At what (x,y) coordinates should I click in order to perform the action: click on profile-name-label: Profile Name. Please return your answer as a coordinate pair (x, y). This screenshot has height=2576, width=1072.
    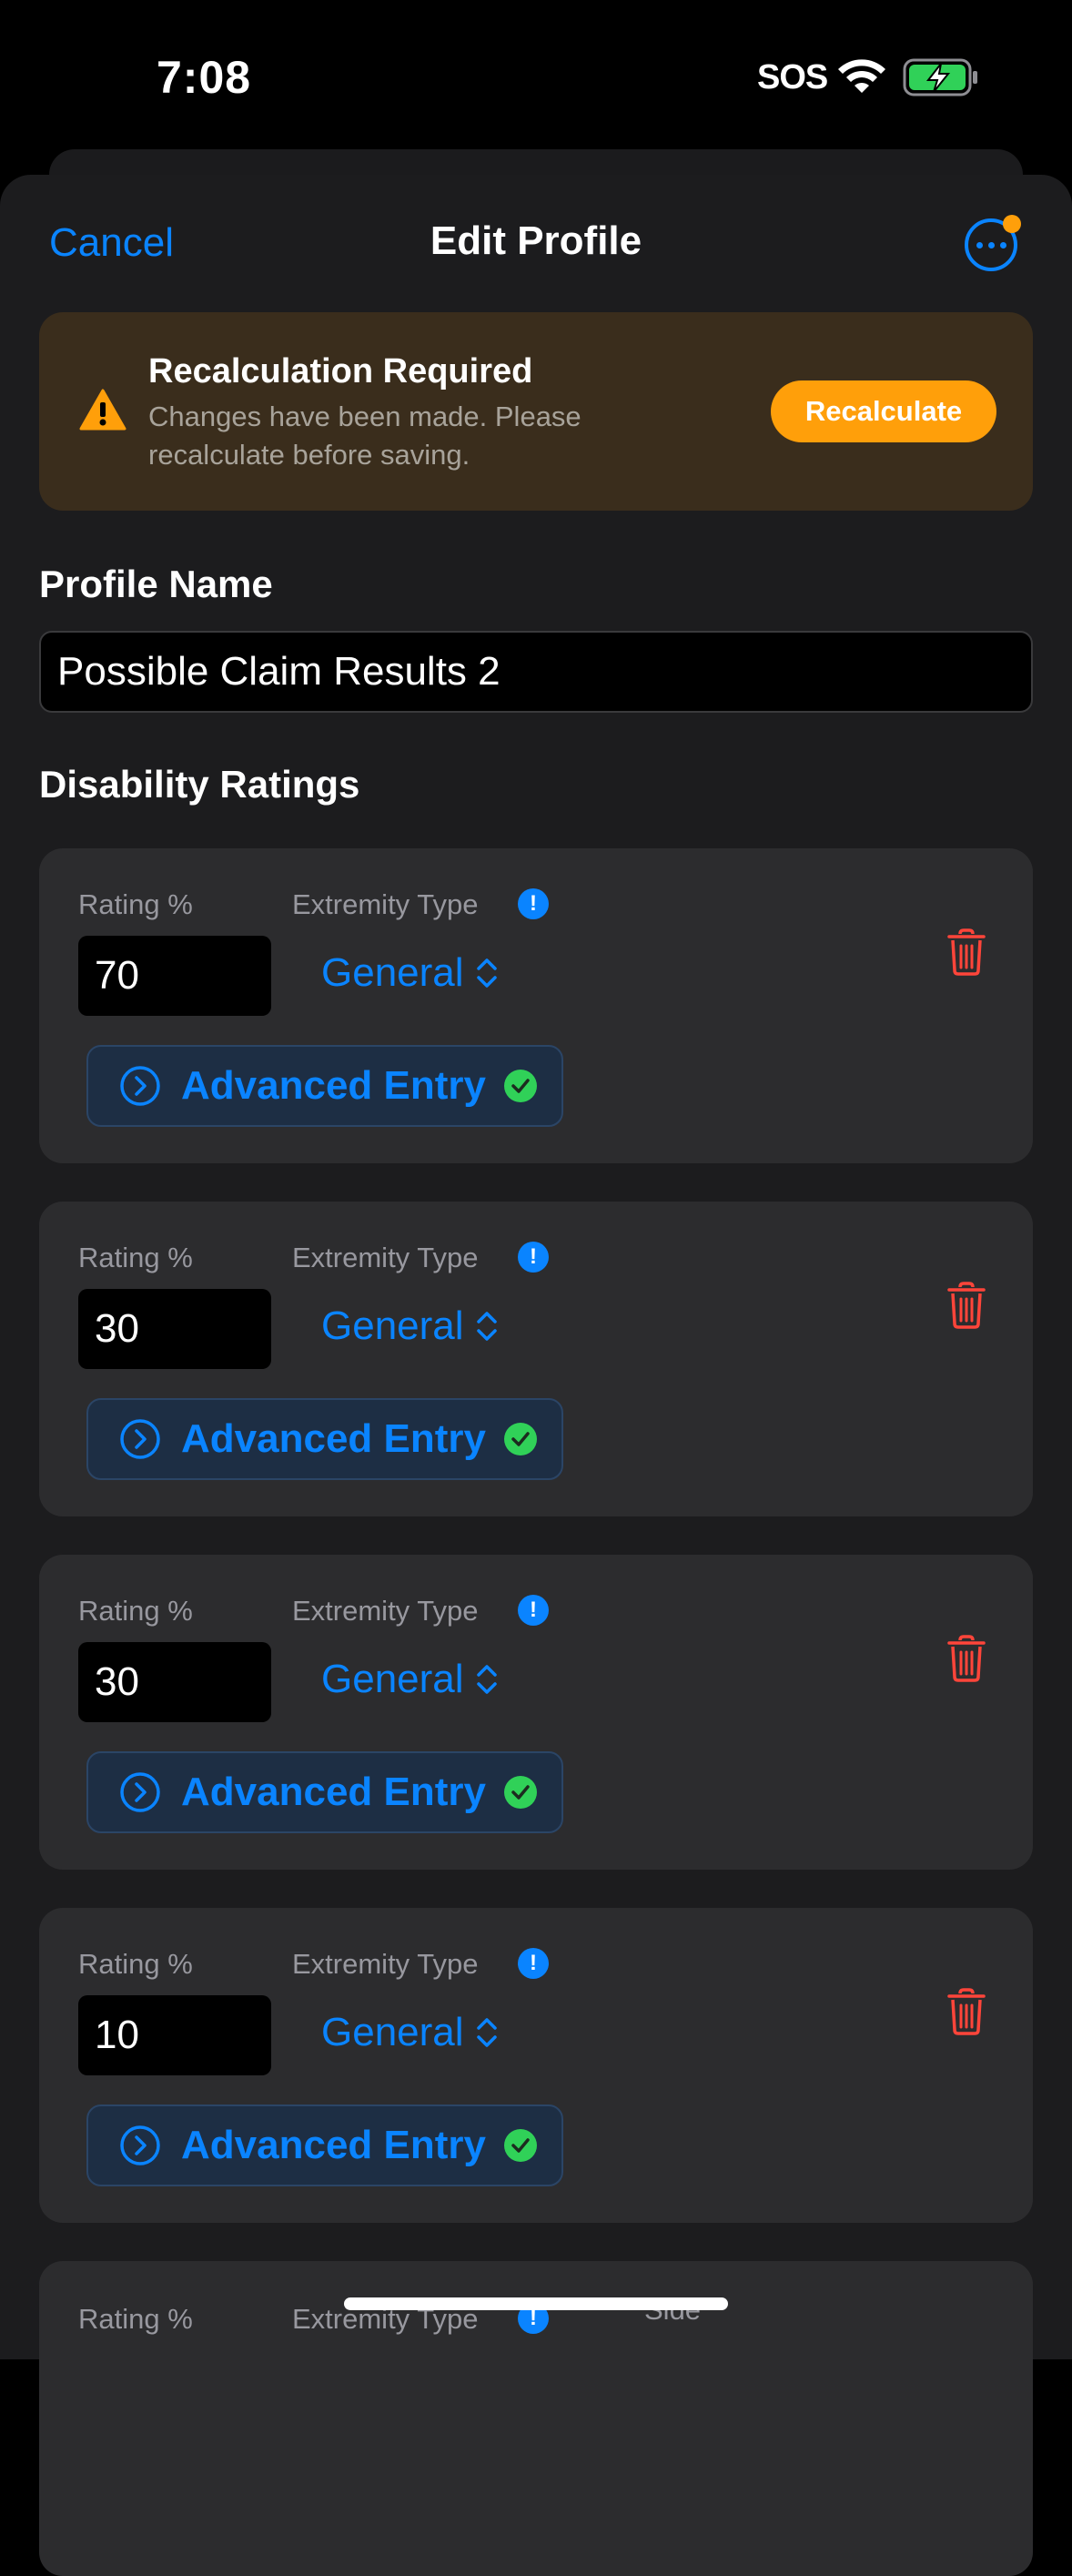
    Looking at the image, I should click on (156, 584).